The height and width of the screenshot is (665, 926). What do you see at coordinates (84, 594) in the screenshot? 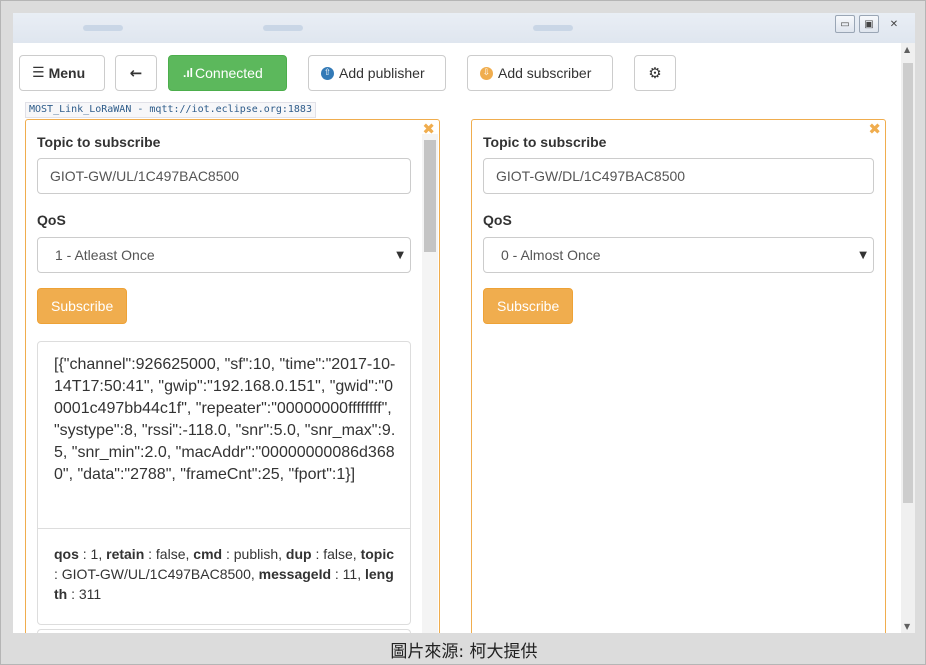
I see `meta-length-value: : 311` at bounding box center [84, 594].